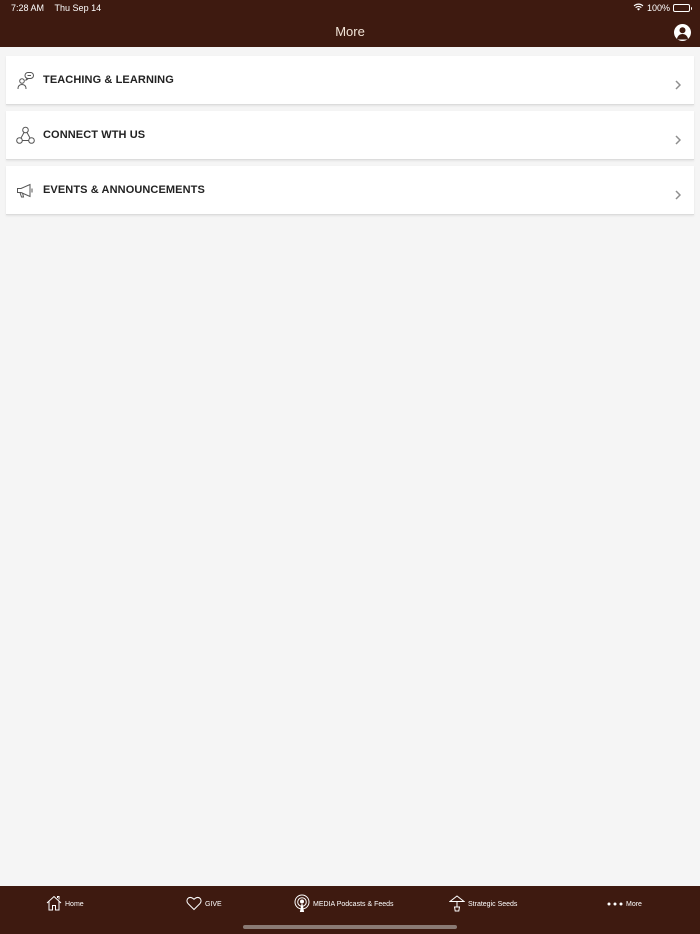 The height and width of the screenshot is (934, 700). What do you see at coordinates (108, 80) in the screenshot?
I see `menu-item-label: TEACHING & LEARNING` at bounding box center [108, 80].